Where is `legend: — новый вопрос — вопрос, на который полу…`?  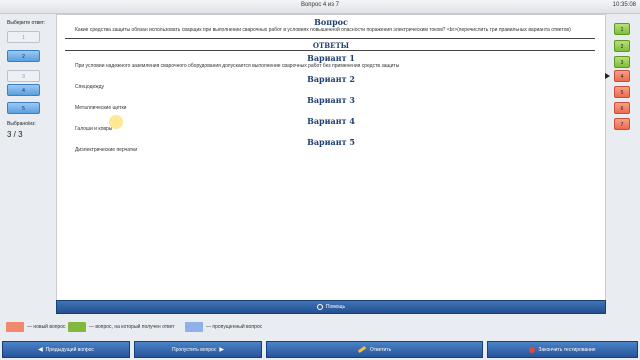
legend: — новый вопрос — вопрос, на который полу… is located at coordinates (320, 328).